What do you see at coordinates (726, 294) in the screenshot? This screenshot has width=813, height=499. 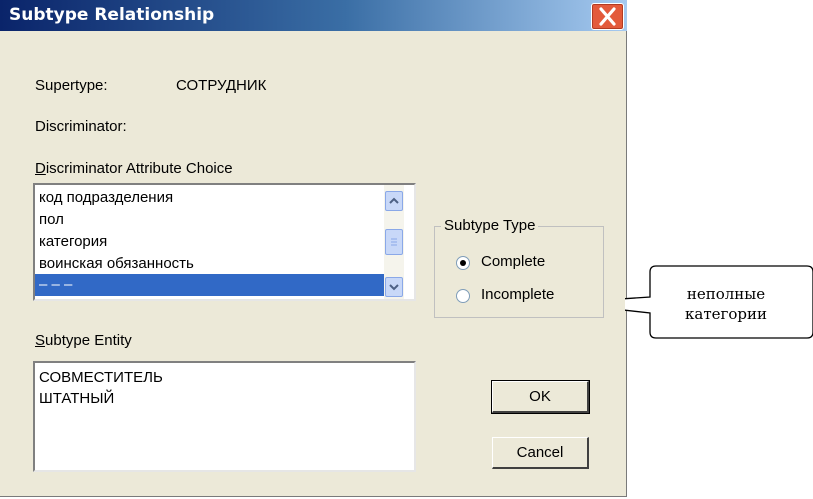 I see `annotation-line-1: неполные` at bounding box center [726, 294].